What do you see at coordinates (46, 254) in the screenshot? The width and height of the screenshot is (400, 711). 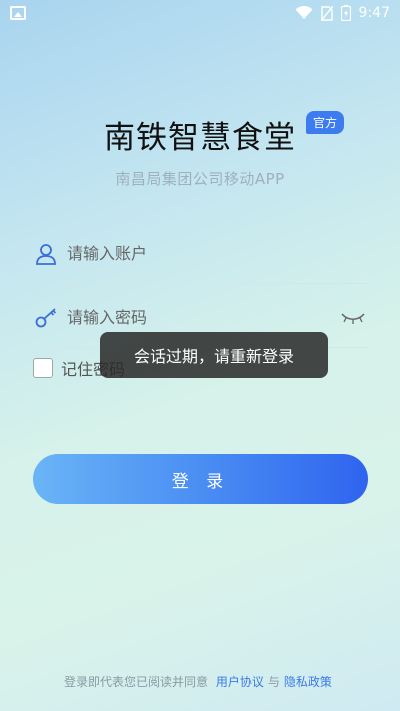 I see `user-icon` at bounding box center [46, 254].